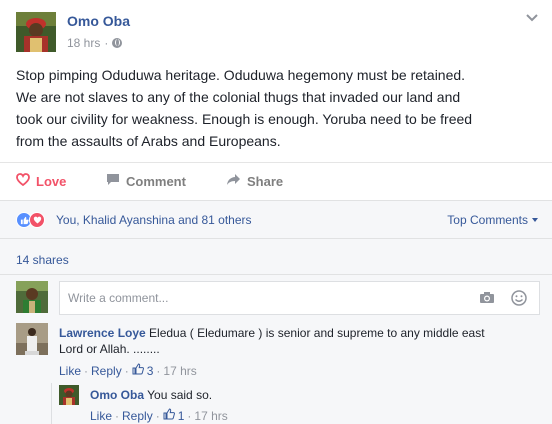 This screenshot has width=552, height=424. What do you see at coordinates (36, 32) in the screenshot?
I see `author-avatar` at bounding box center [36, 32].